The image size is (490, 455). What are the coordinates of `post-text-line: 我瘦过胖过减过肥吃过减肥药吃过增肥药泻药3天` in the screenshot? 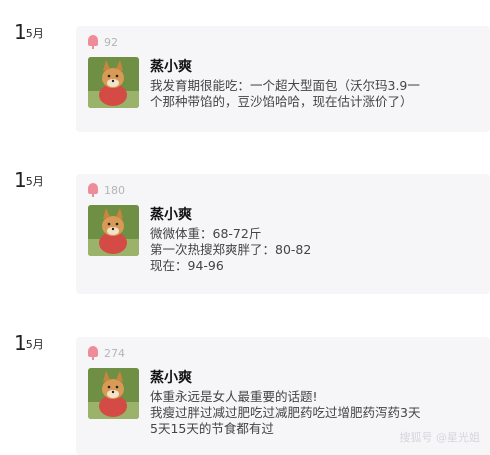 It's located at (285, 412).